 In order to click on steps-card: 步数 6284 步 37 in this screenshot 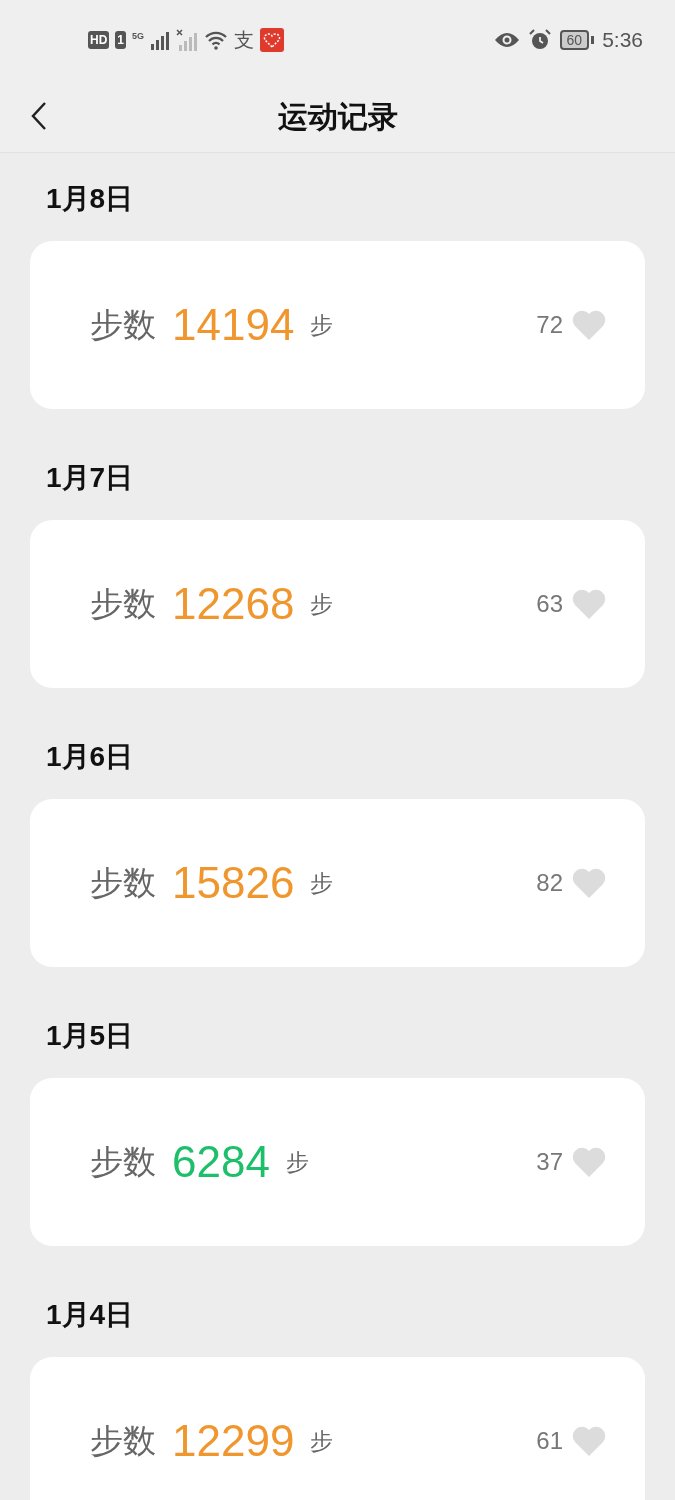, I will do `click(337, 1162)`.